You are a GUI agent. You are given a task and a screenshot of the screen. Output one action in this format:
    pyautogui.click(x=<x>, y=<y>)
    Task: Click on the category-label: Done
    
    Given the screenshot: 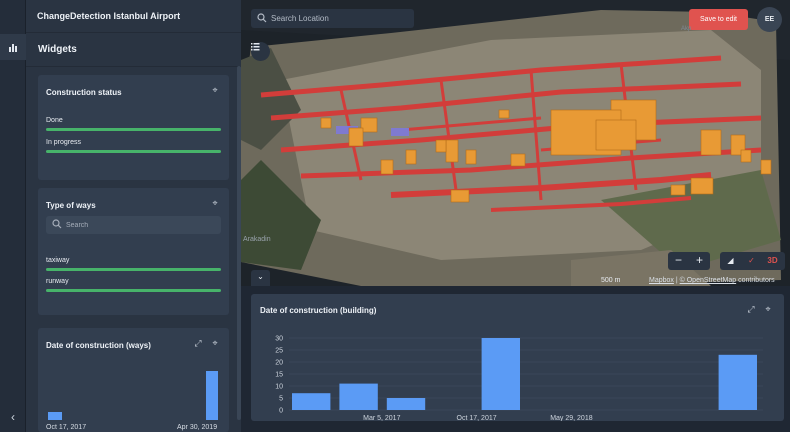 What is the action you would take?
    pyautogui.click(x=54, y=120)
    